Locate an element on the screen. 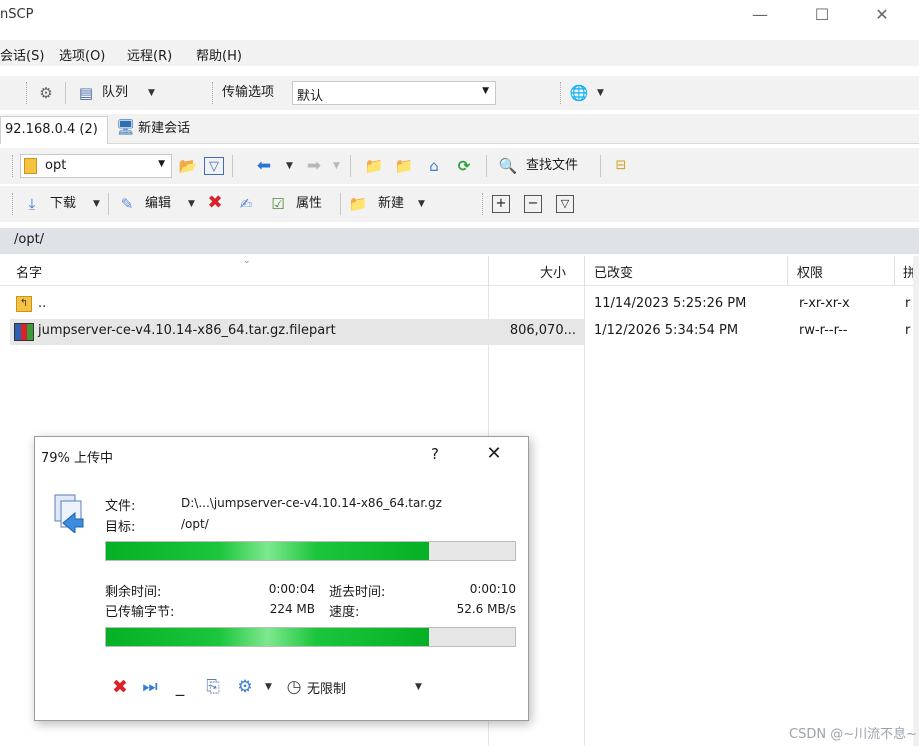  forward-arrow-icon: ➡ is located at coordinates (314, 166).